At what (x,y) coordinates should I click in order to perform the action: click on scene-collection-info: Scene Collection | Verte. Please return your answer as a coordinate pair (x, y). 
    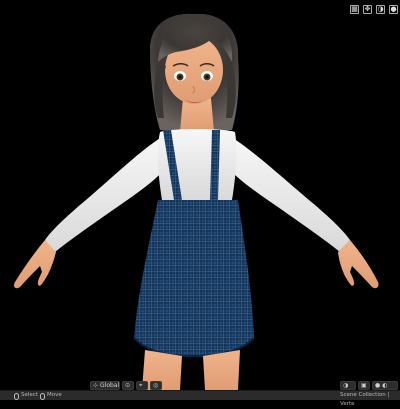
    Looking at the image, I should click on (370, 400).